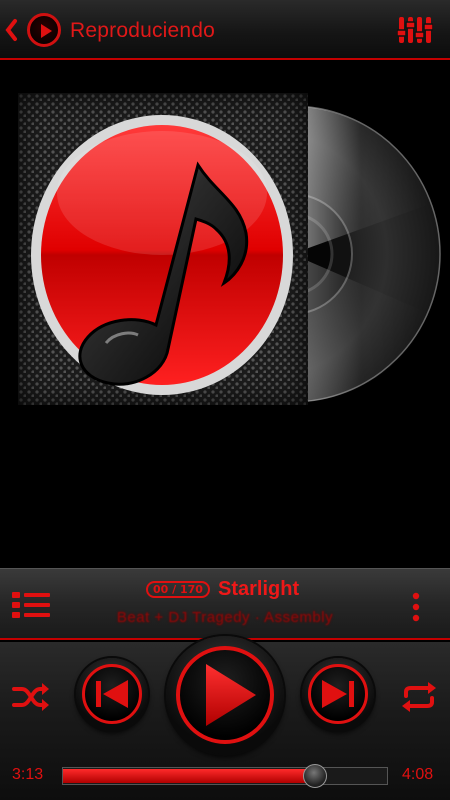  What do you see at coordinates (189, 776) in the screenshot?
I see `seek-bar-fill` at bounding box center [189, 776].